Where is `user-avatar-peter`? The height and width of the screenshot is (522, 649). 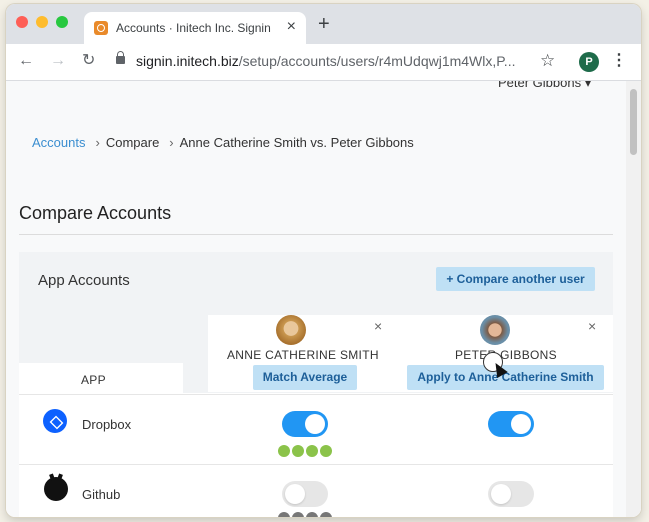 user-avatar-peter is located at coordinates (495, 330).